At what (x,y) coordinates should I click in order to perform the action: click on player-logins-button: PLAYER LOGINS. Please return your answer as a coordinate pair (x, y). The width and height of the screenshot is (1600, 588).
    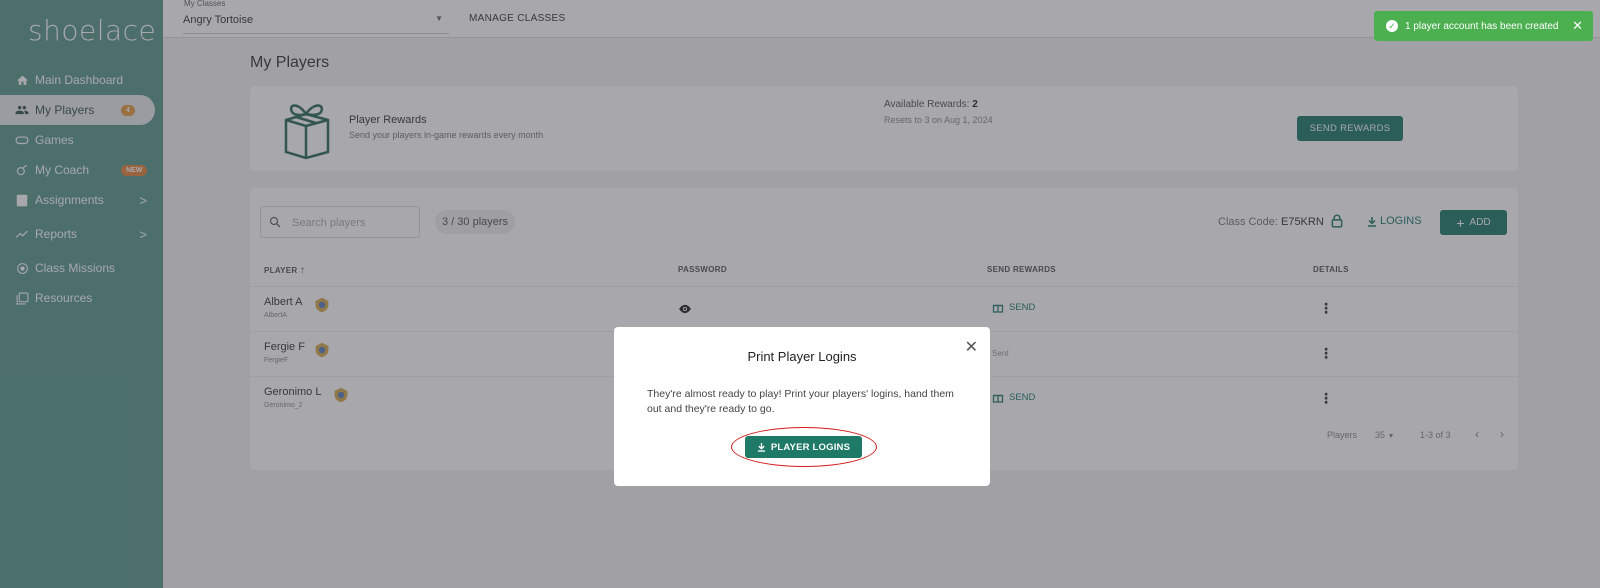
    Looking at the image, I should click on (803, 447).